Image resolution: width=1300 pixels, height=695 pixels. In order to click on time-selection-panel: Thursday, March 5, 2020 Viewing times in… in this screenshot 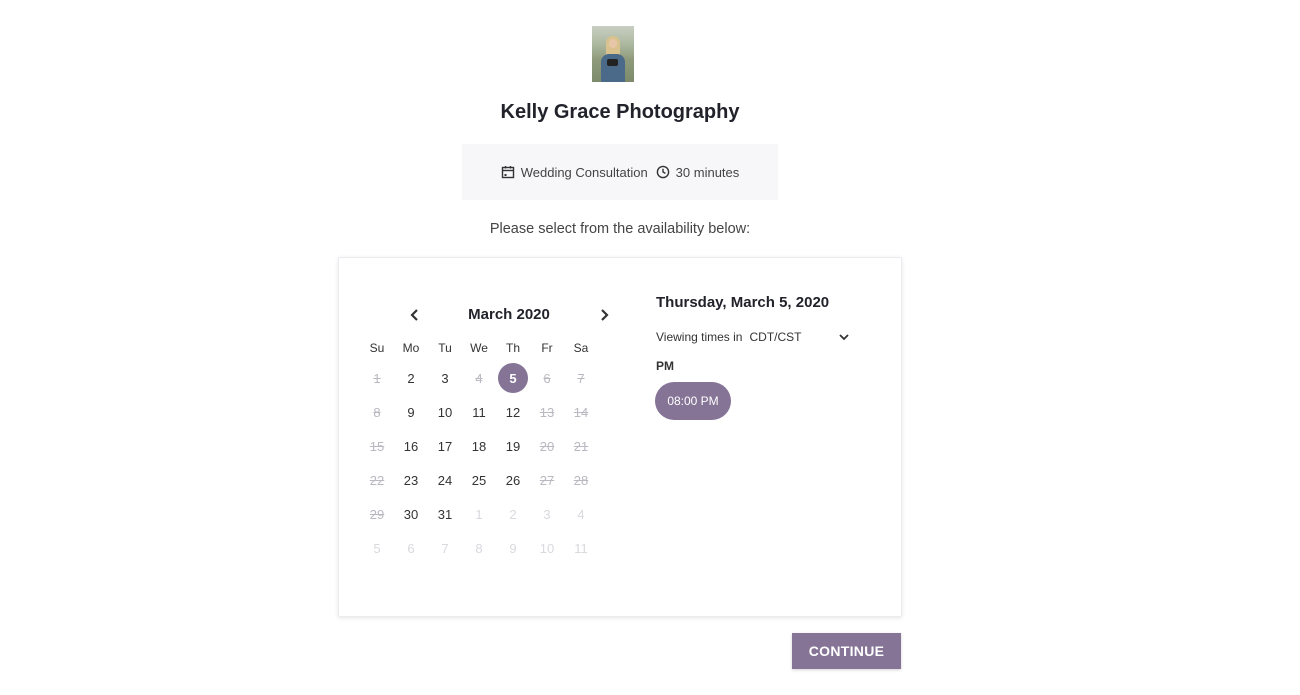, I will do `click(765, 357)`.